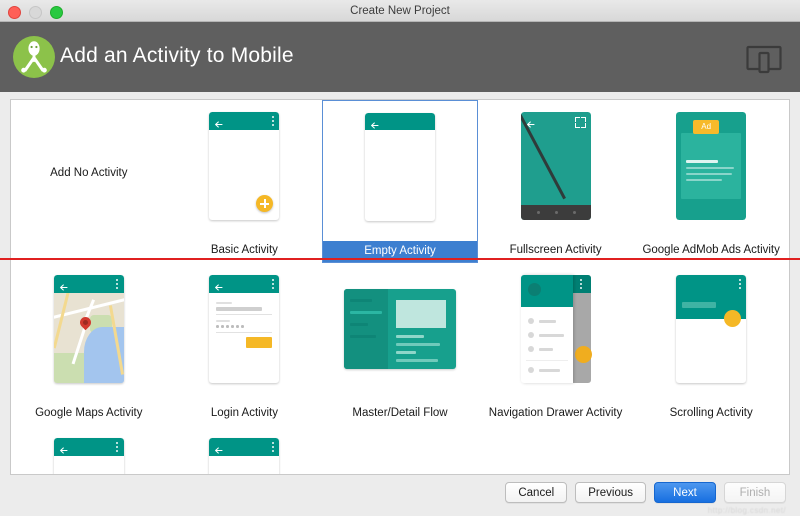 This screenshot has height=516, width=800. What do you see at coordinates (610, 492) in the screenshot?
I see `previous-button: Previous` at bounding box center [610, 492].